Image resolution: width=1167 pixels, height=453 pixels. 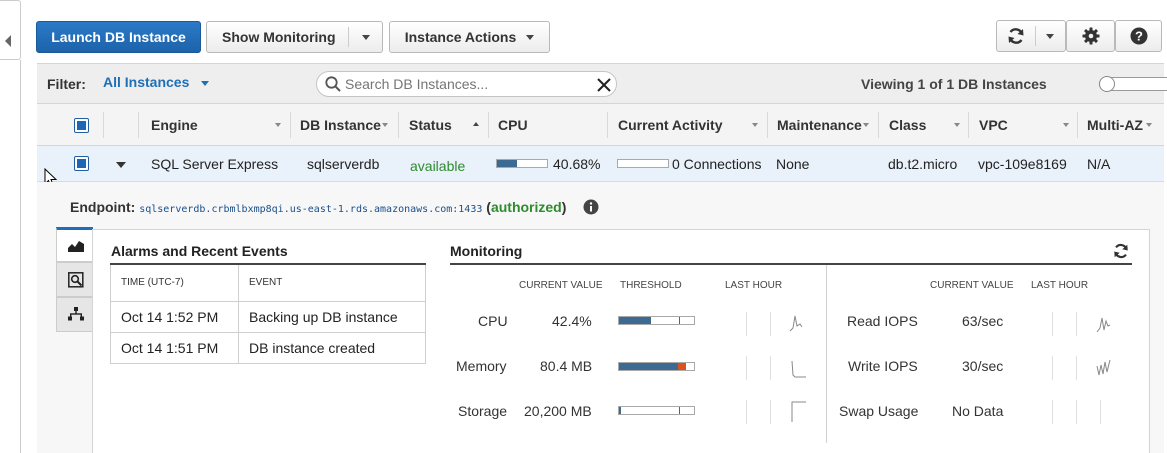 I want to click on monitoring-divider, so click(x=826, y=354).